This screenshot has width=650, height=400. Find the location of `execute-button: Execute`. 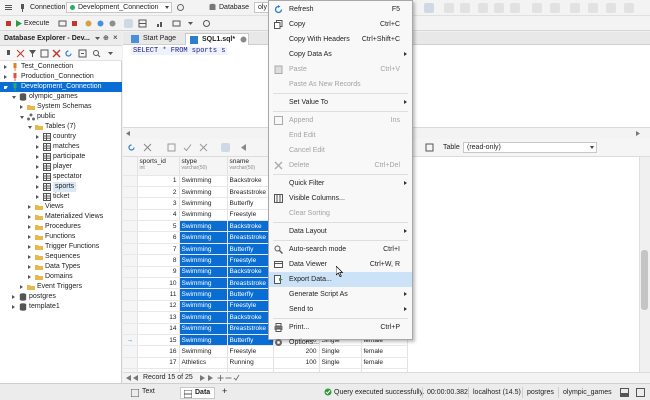

execute-button: Execute is located at coordinates (36, 23).